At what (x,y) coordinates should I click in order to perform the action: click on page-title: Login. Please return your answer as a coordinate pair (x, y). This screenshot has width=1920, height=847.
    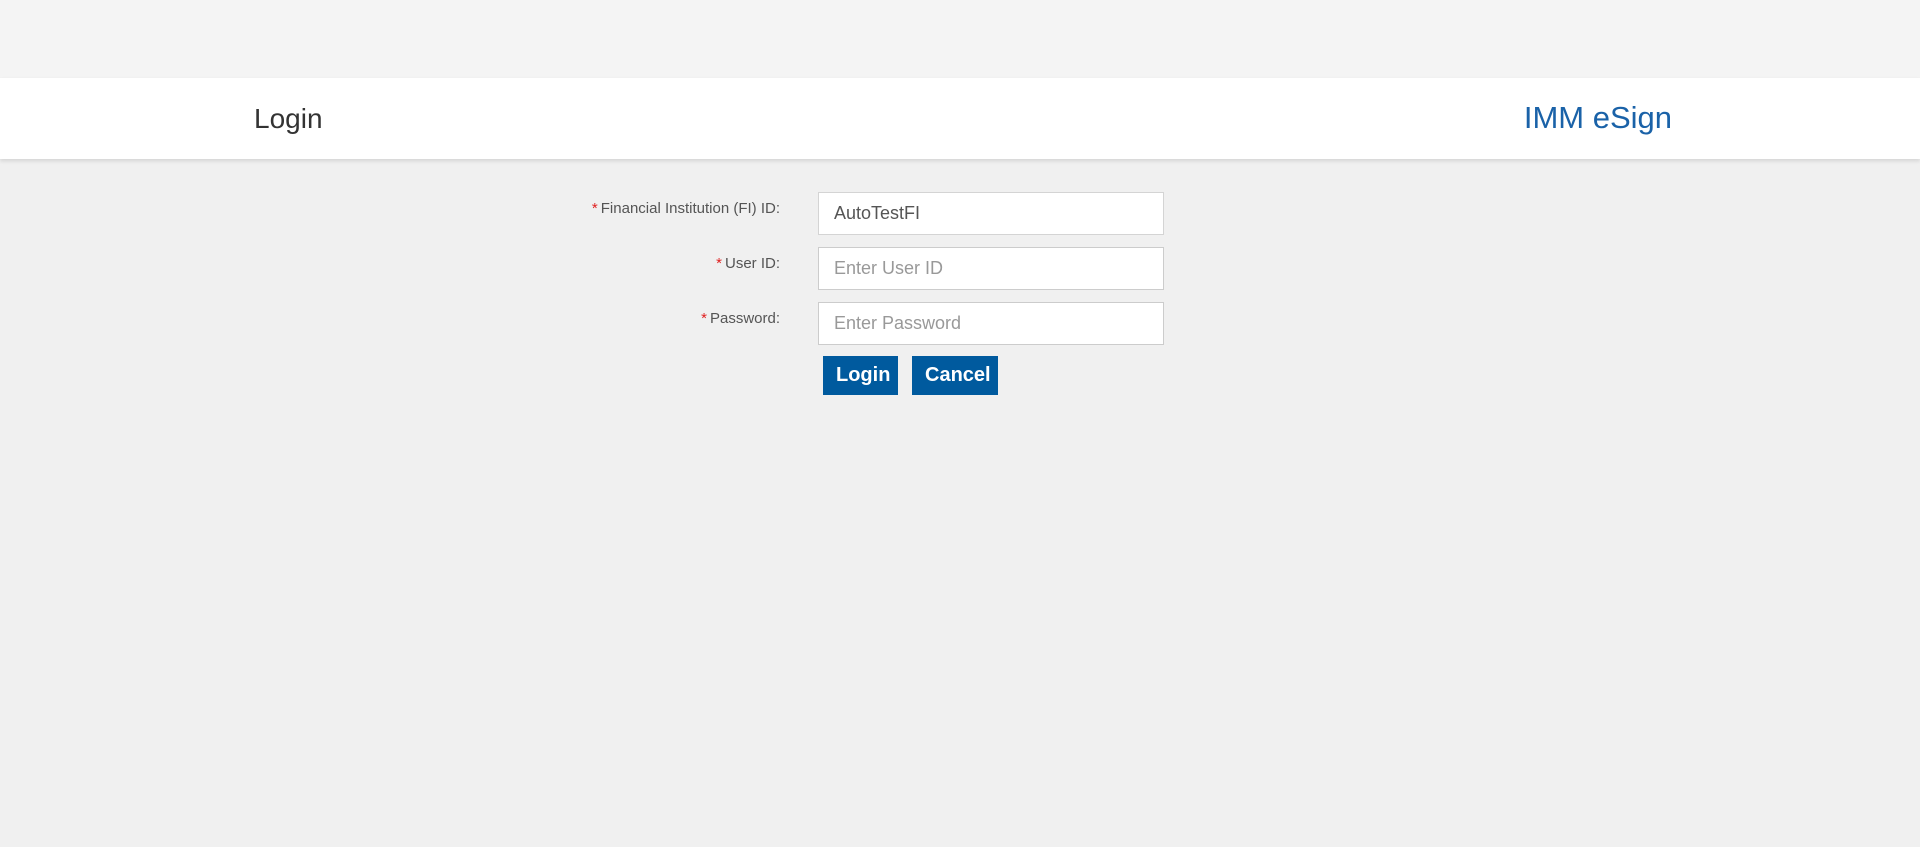
    Looking at the image, I should click on (288, 118).